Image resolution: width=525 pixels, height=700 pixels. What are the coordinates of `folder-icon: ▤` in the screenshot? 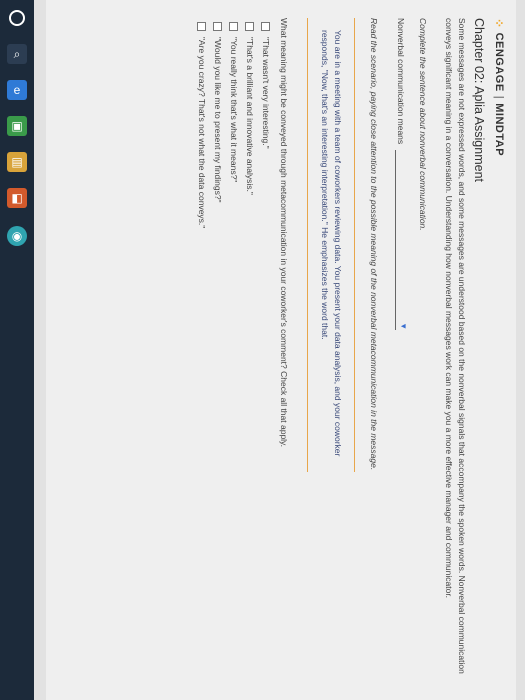 It's located at (17, 162).